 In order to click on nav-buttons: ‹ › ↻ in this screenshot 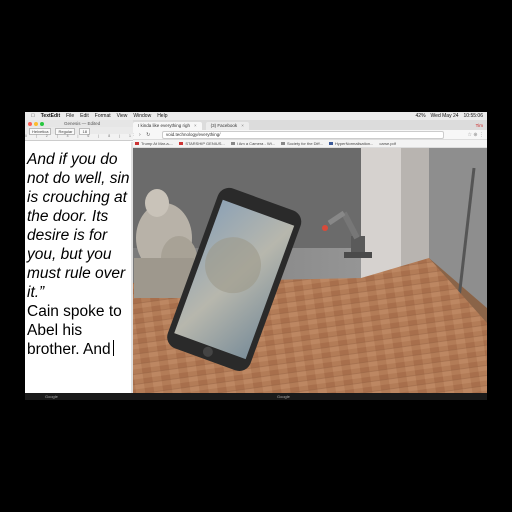, I will do `click(145, 135)`.